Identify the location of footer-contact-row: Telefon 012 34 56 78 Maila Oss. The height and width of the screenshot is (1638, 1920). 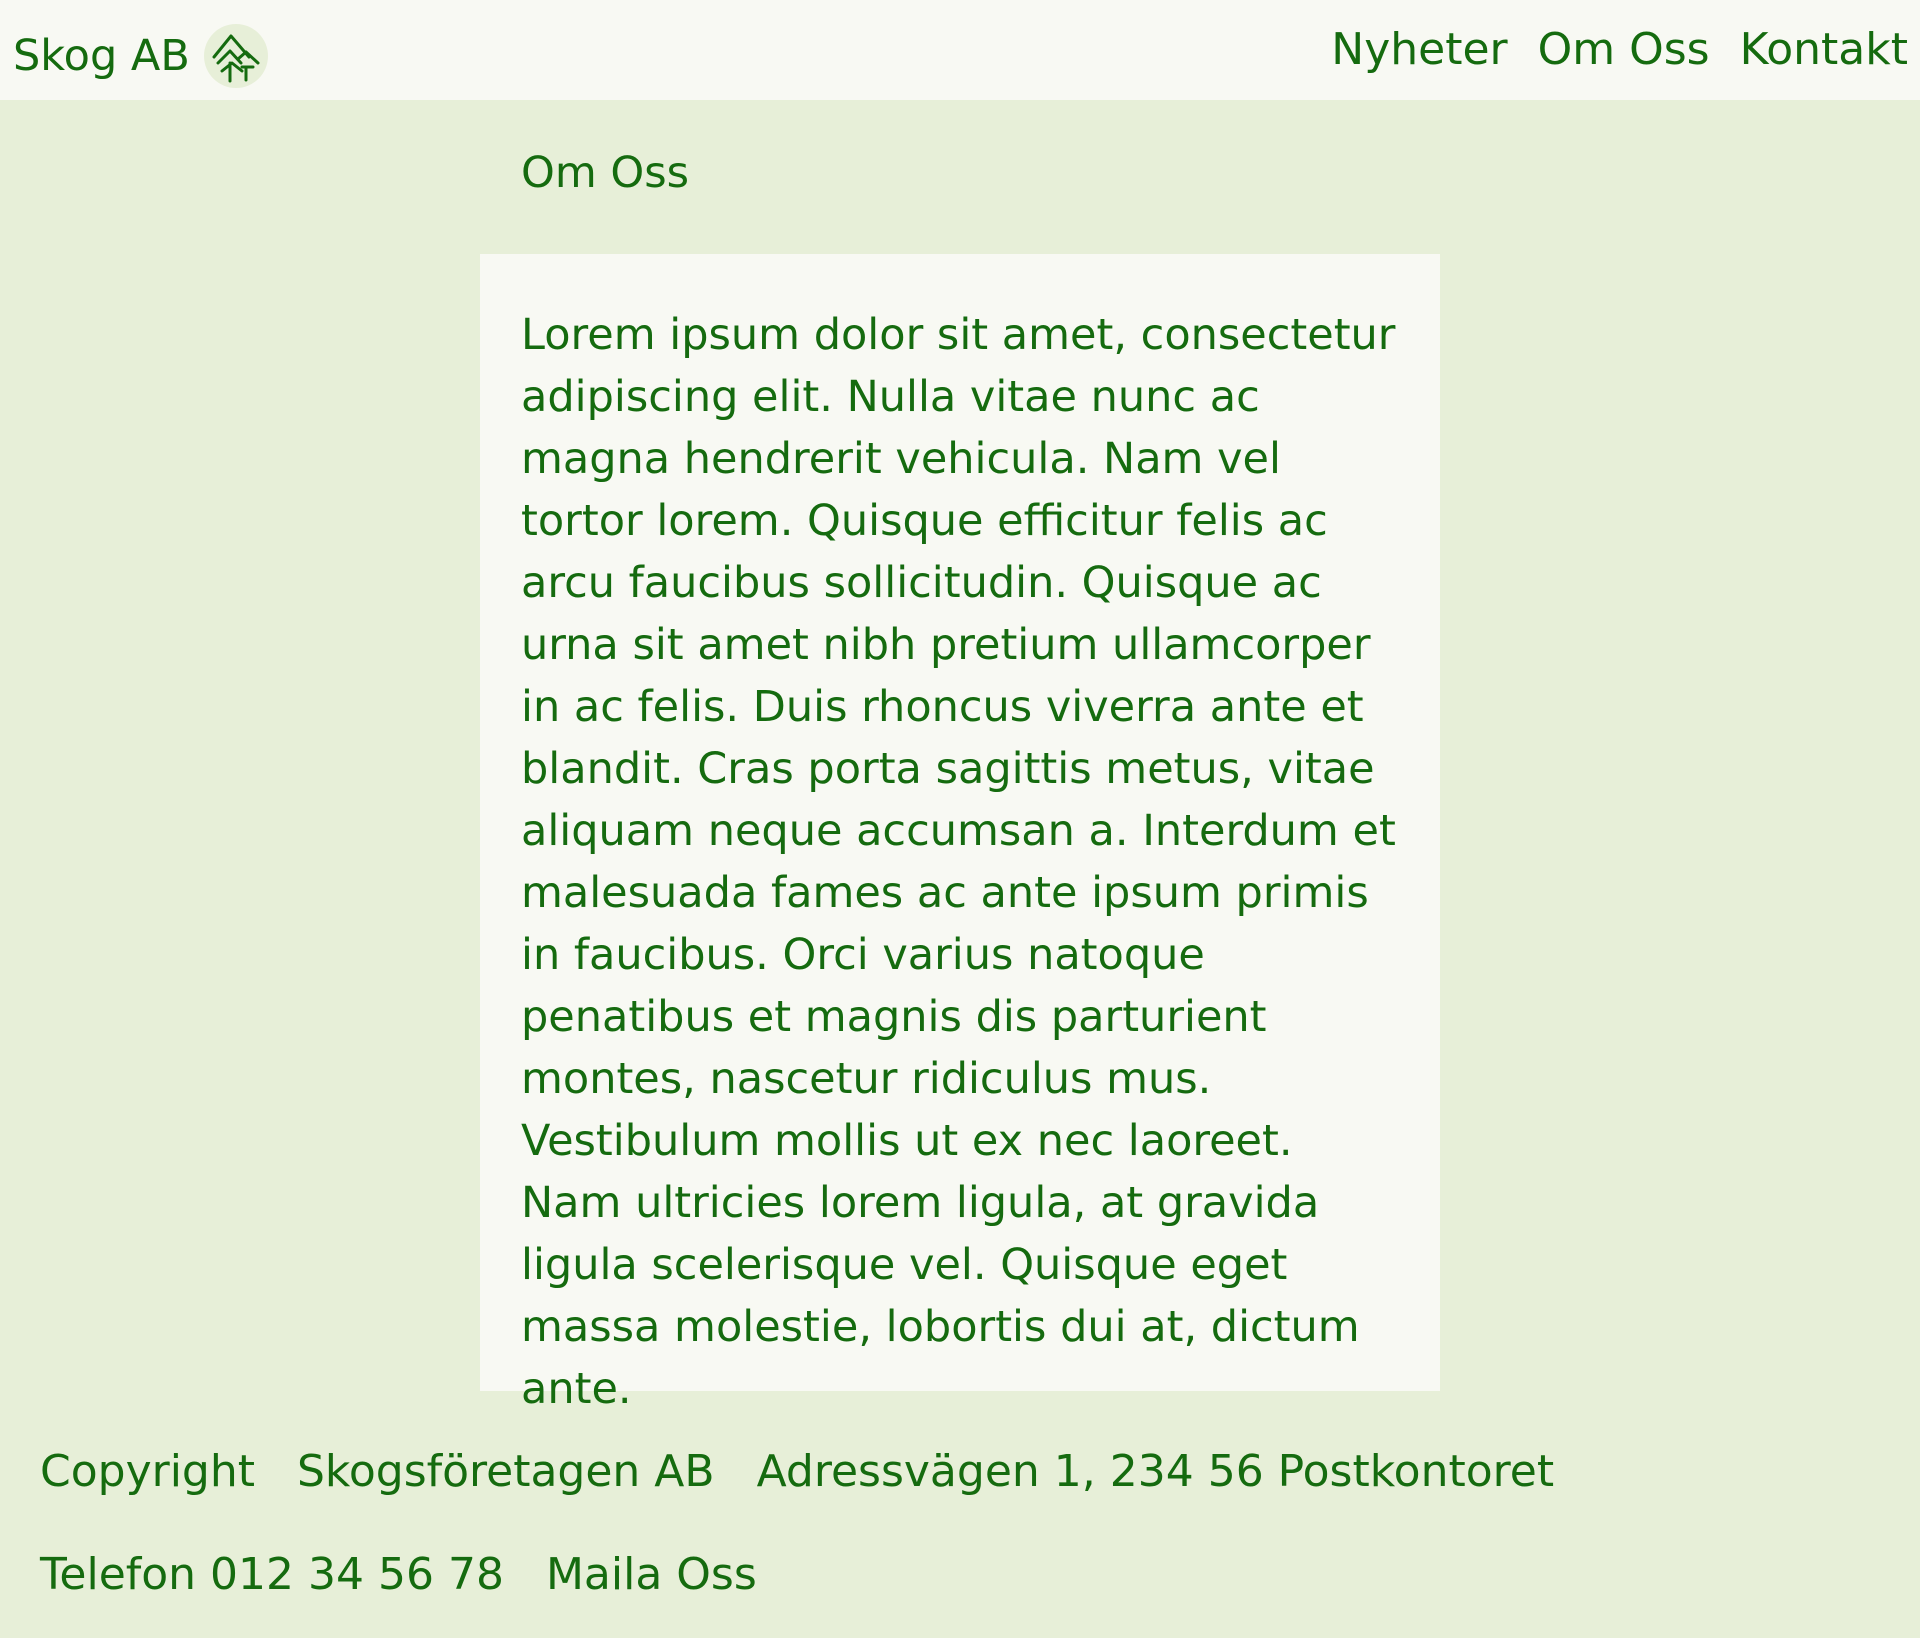
(398, 1575).